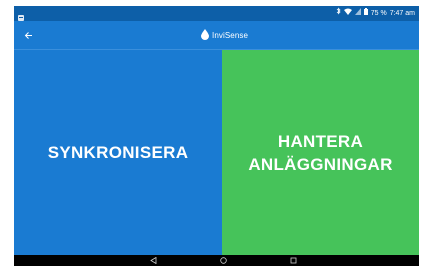 The height and width of the screenshot is (266, 431). What do you see at coordinates (153, 260) in the screenshot?
I see `back-triangle-icon` at bounding box center [153, 260].